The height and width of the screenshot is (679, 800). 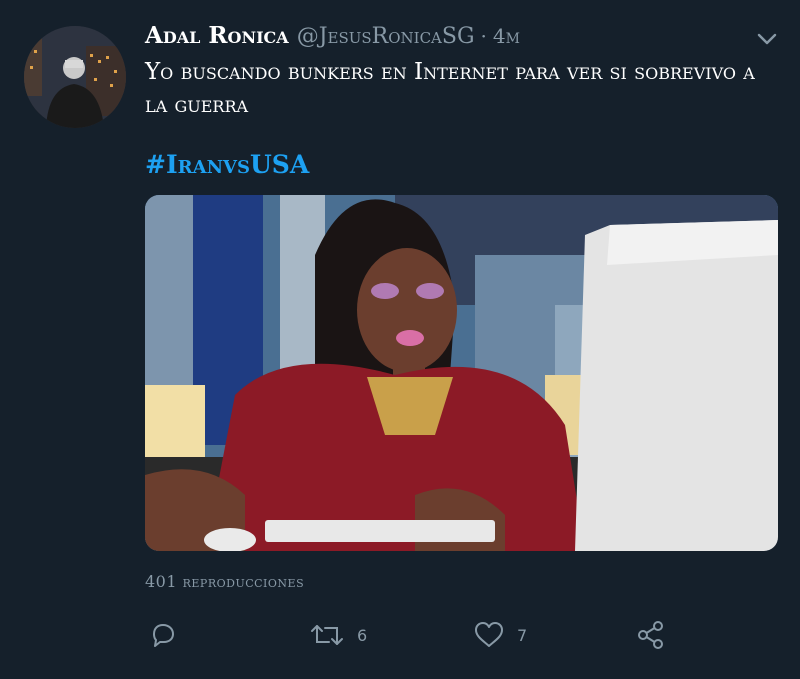 I want to click on retweet-button: 6, so click(x=338, y=635).